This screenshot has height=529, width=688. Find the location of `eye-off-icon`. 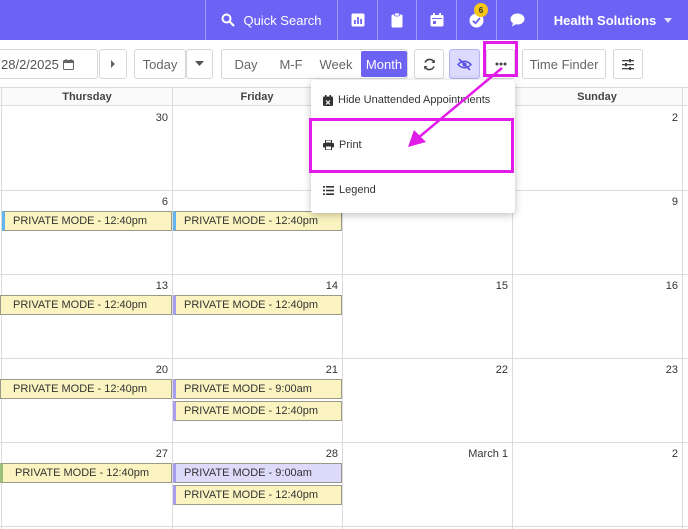

eye-off-icon is located at coordinates (464, 64).